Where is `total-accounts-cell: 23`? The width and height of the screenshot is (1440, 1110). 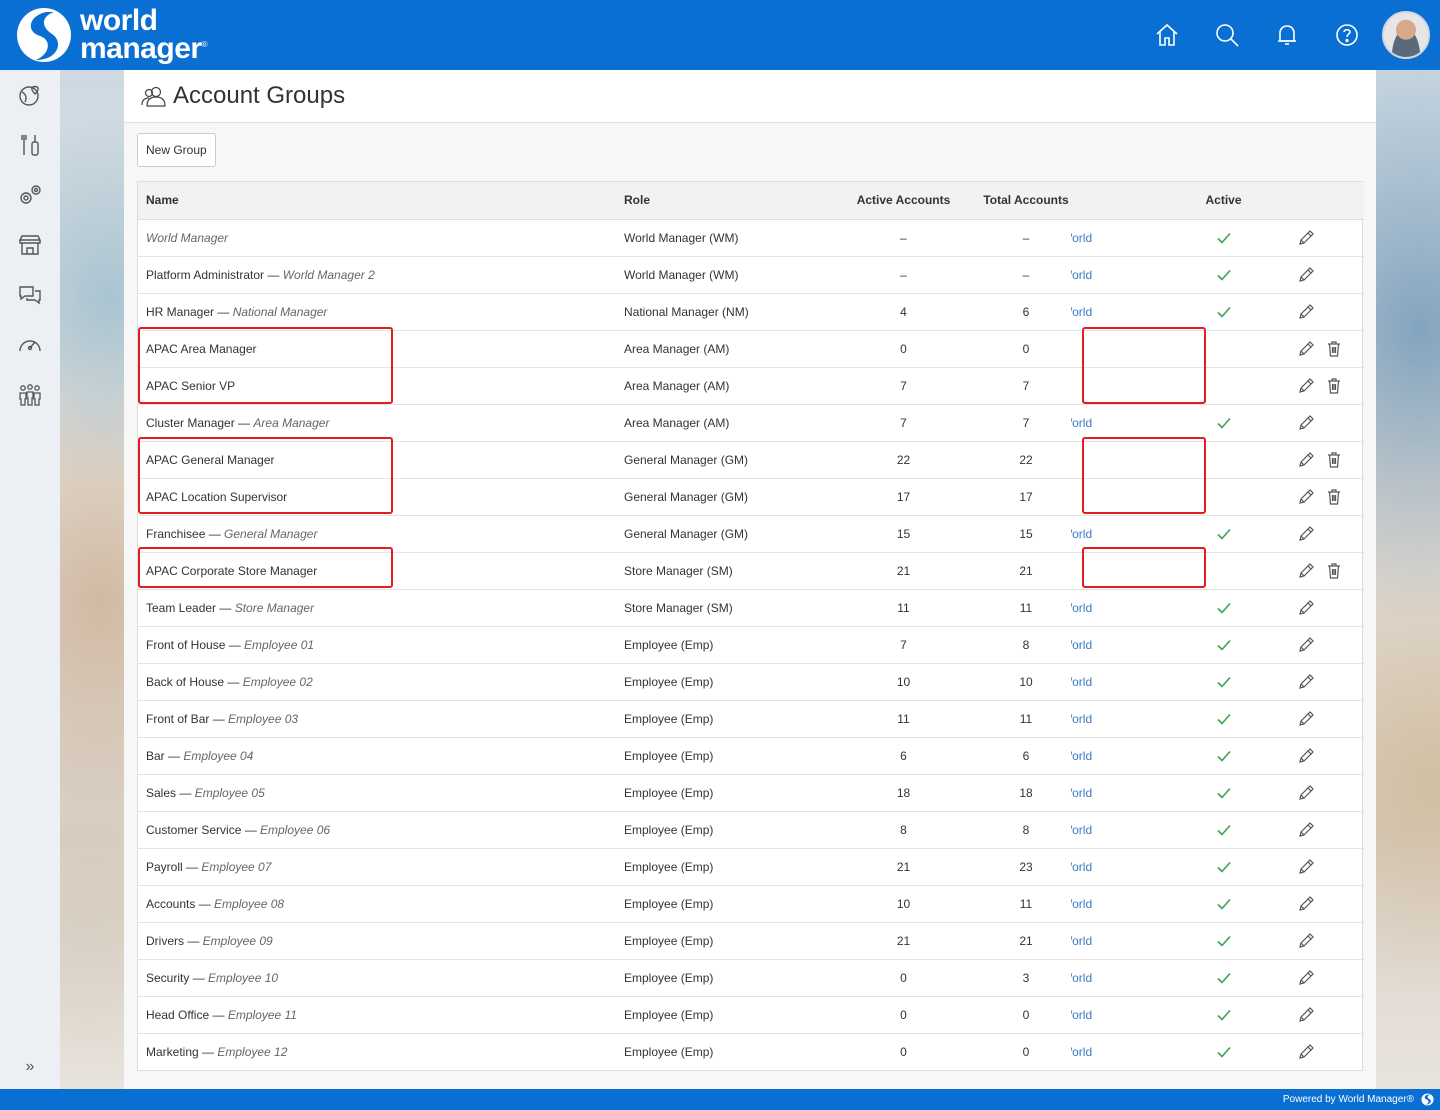
total-accounts-cell: 23 is located at coordinates (1026, 866).